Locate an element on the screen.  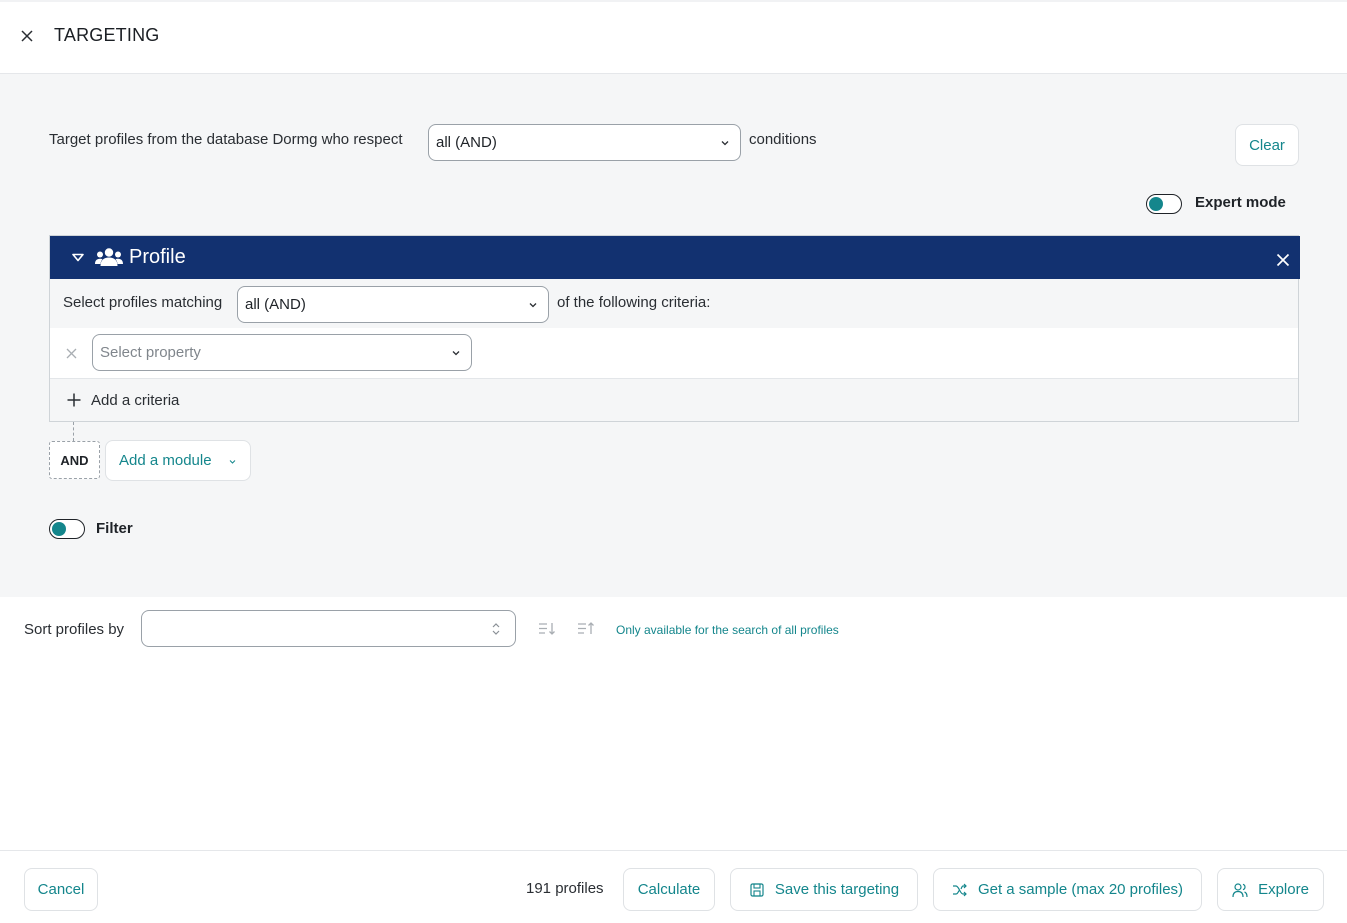
get-sample-button: Get a sample (max 20 profiles) is located at coordinates (1067, 889).